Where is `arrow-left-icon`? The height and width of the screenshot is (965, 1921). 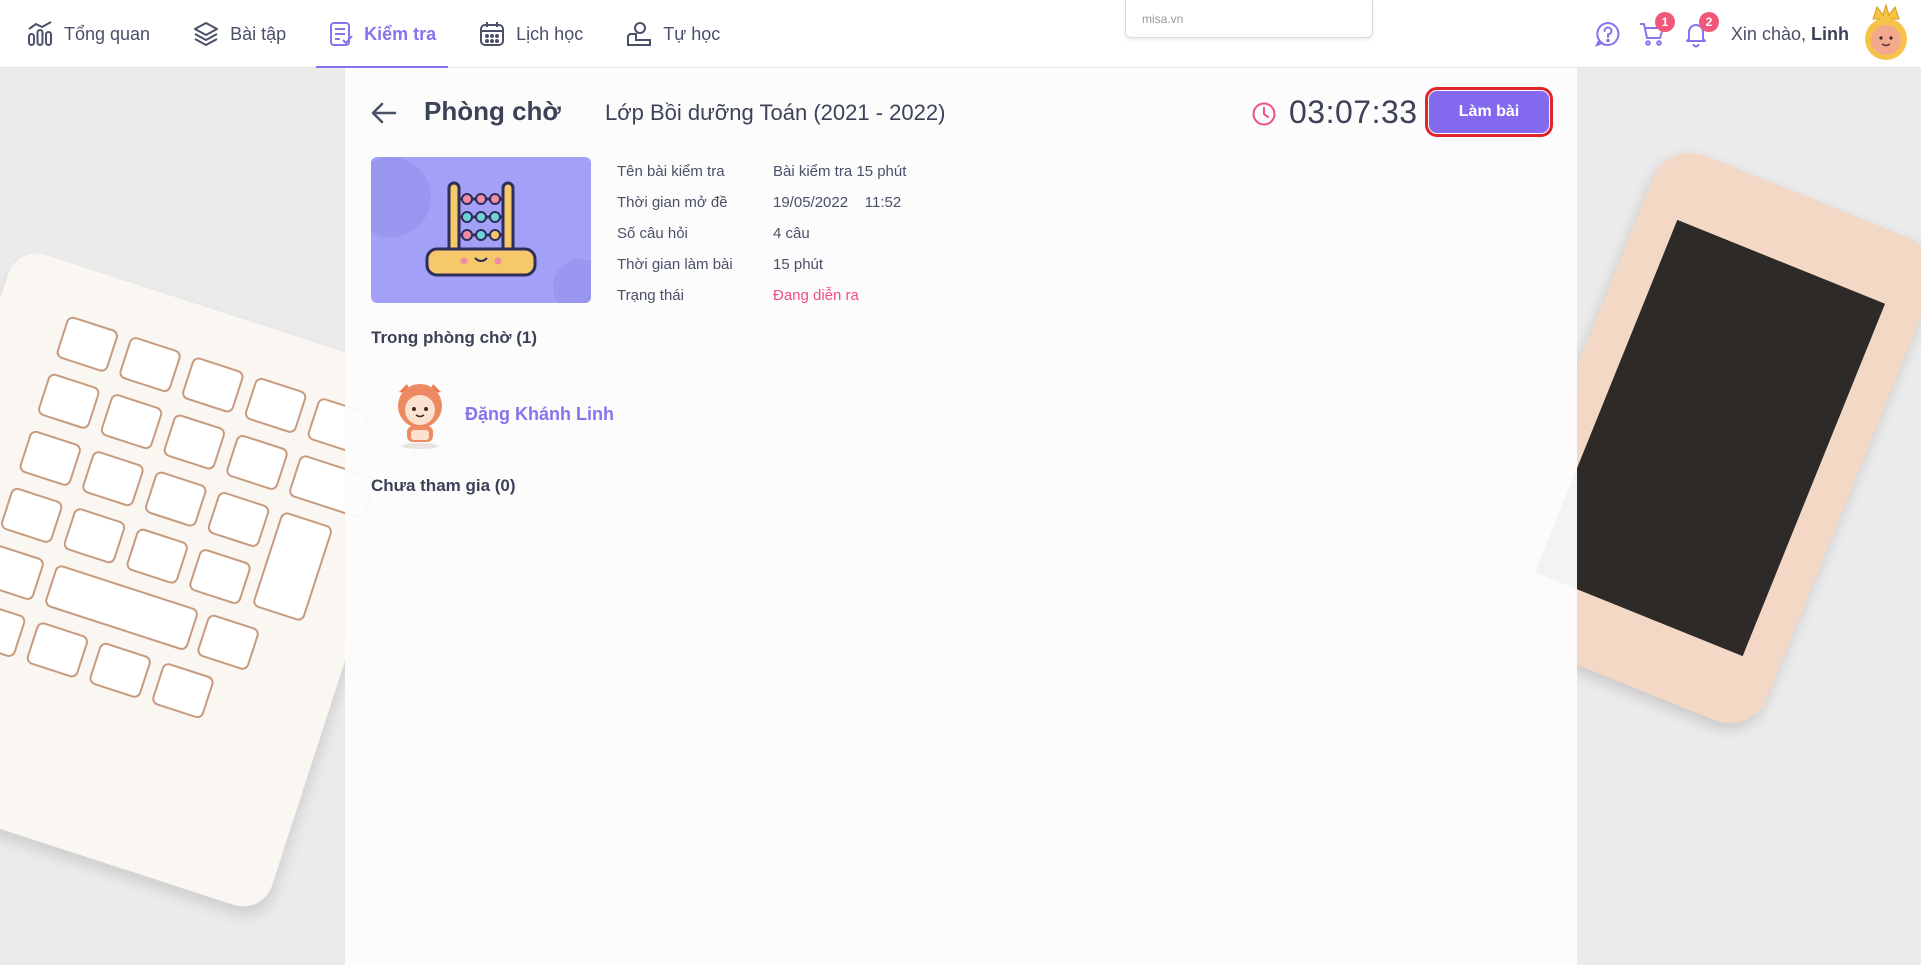 arrow-left-icon is located at coordinates (384, 113).